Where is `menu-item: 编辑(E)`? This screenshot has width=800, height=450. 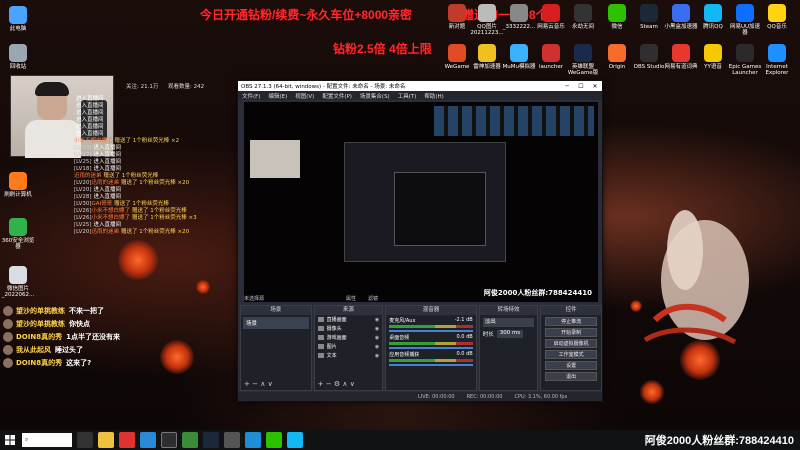
menu-item: 编辑(E) is located at coordinates (277, 96).